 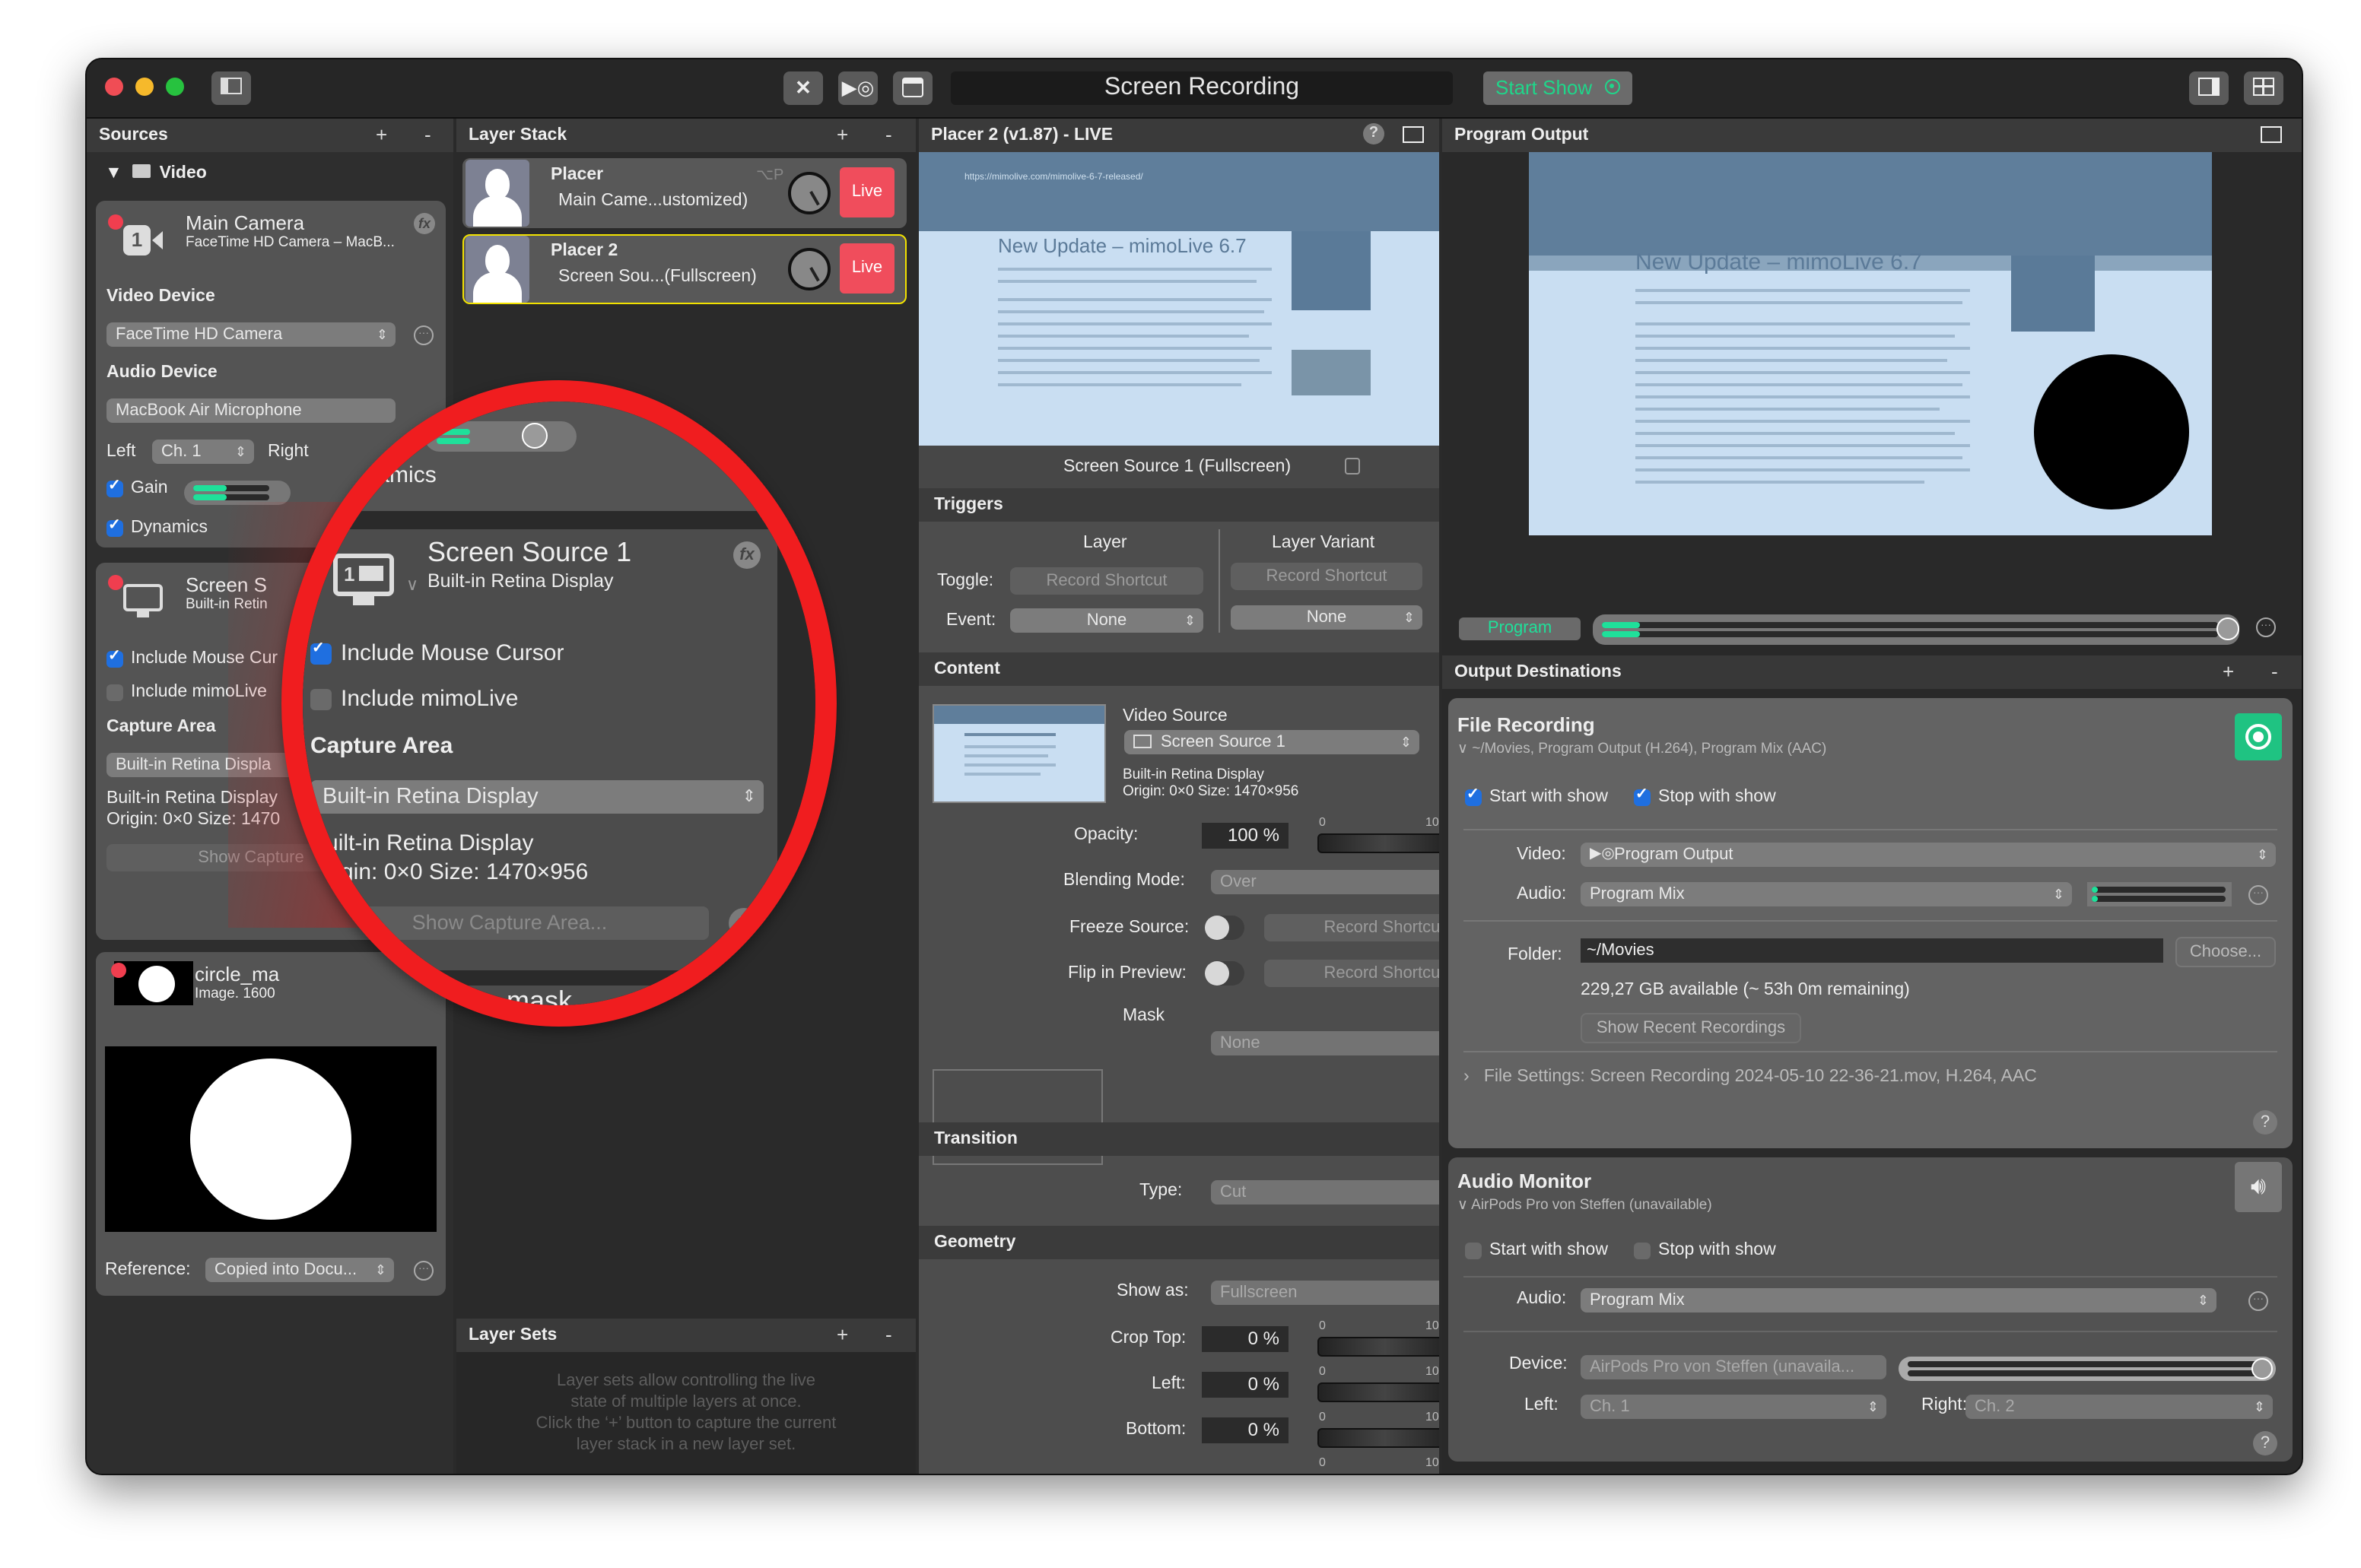 What do you see at coordinates (684, 193) in the screenshot?
I see `layer-row: Placer Main Came...ustomized) ⌥P Live` at bounding box center [684, 193].